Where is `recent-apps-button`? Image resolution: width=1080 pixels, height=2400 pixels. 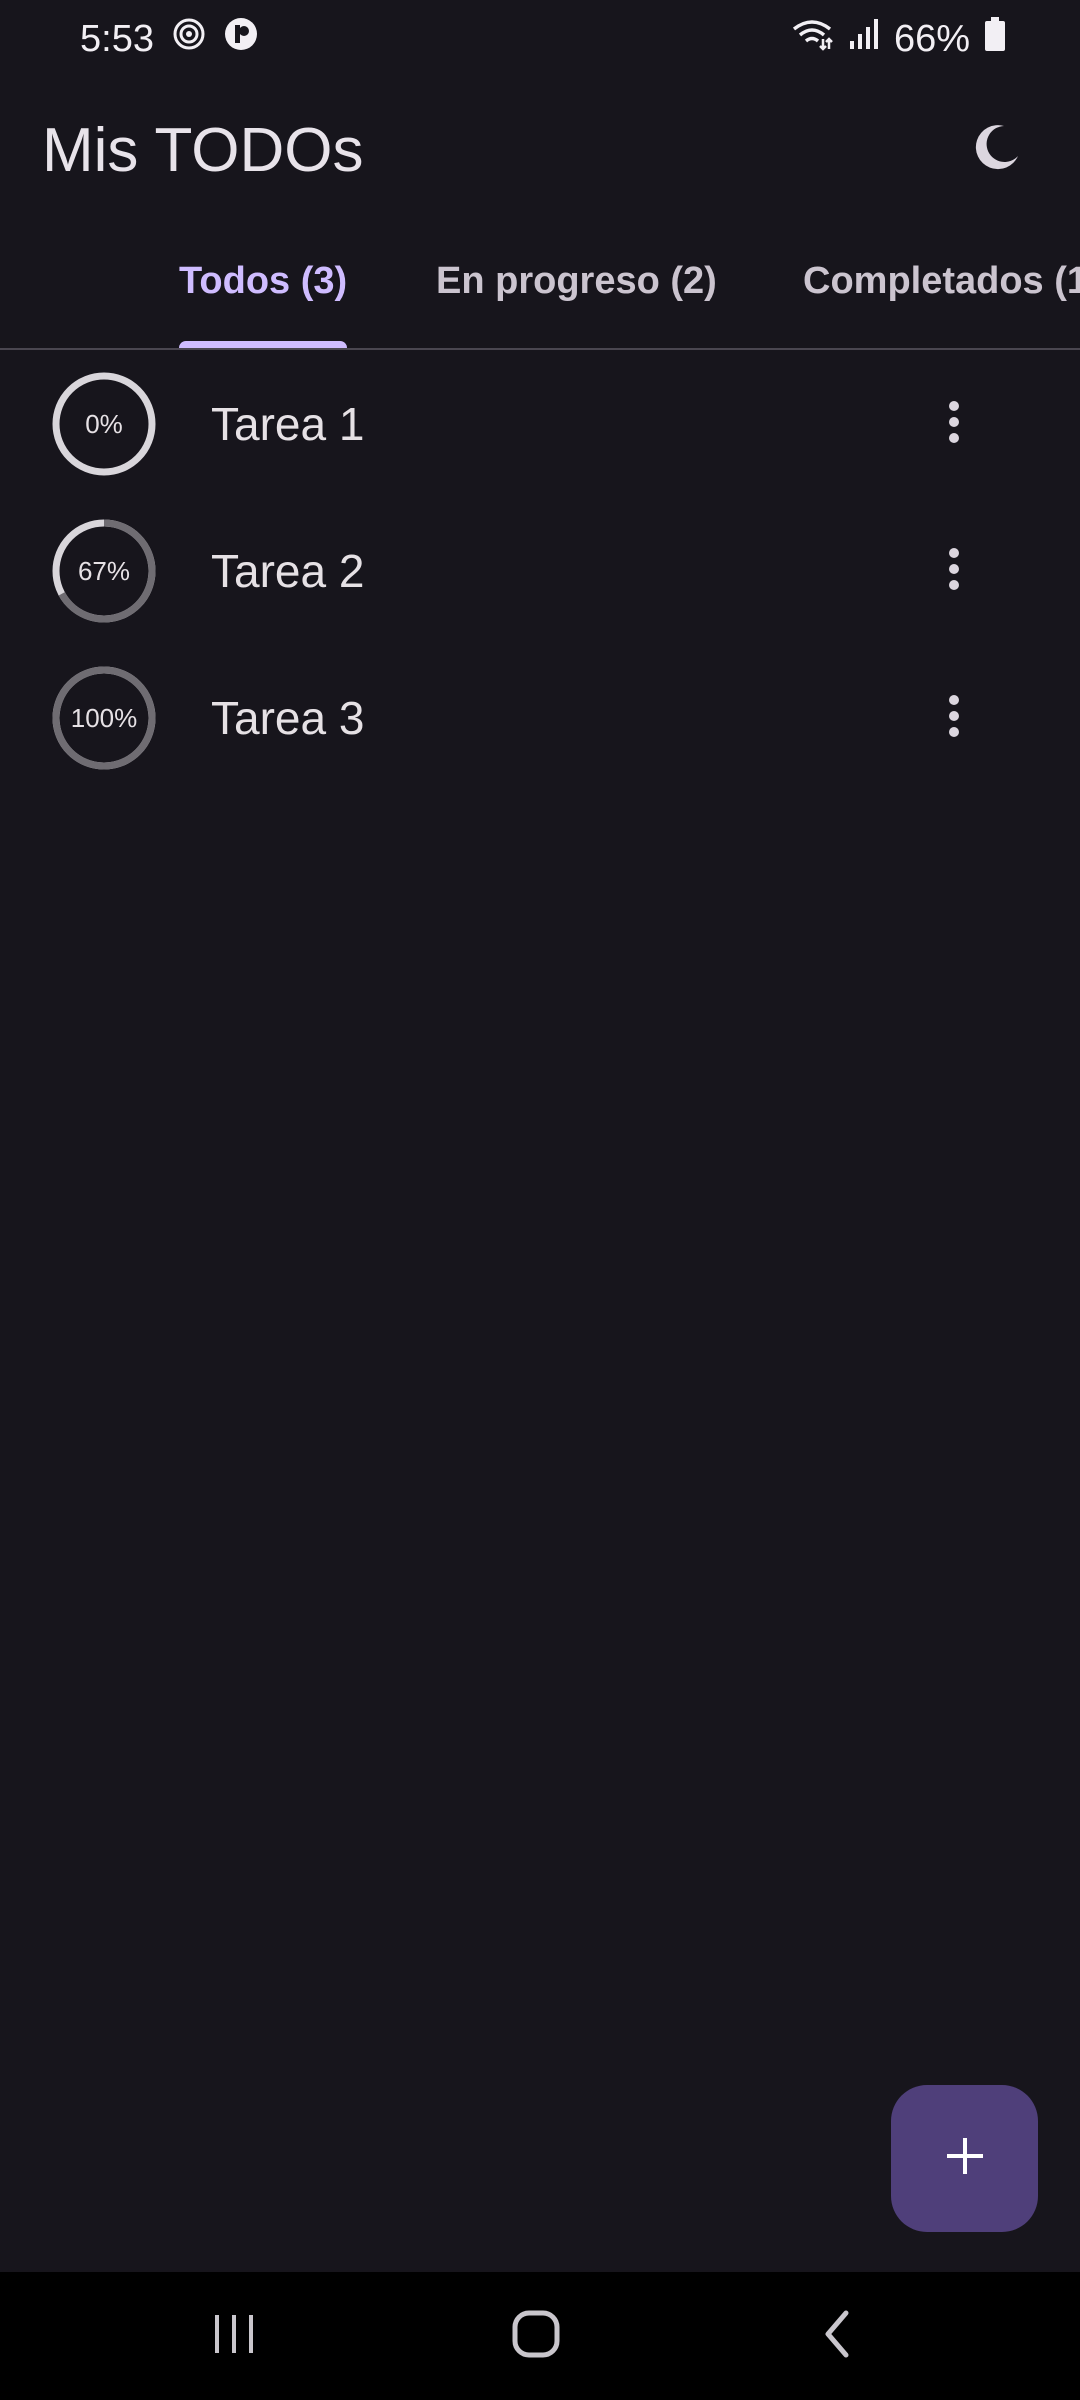 recent-apps-button is located at coordinates (234, 2336).